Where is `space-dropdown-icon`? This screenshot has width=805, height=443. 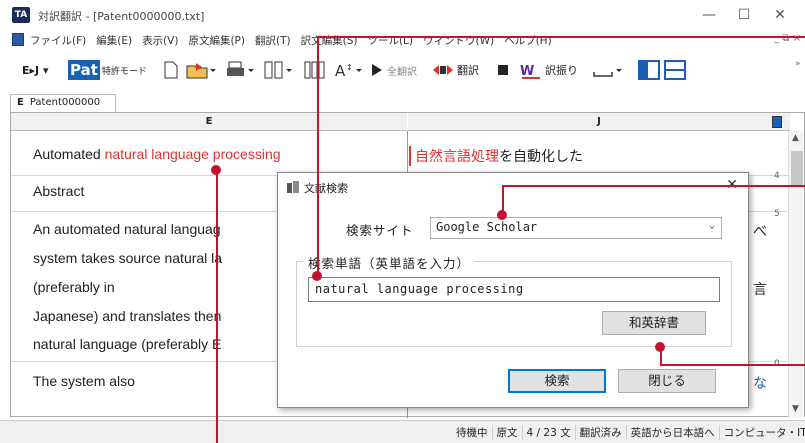 space-dropdown-icon is located at coordinates (608, 70).